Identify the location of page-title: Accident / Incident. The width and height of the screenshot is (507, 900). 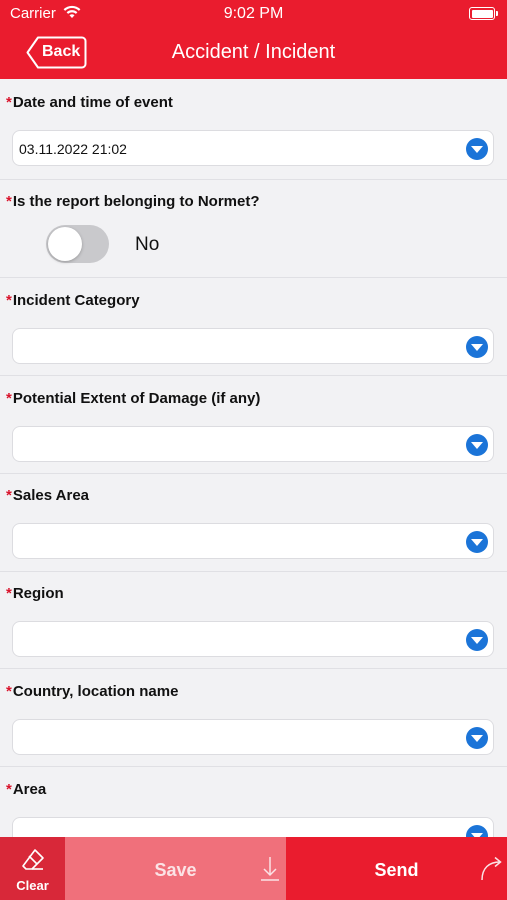
(253, 52).